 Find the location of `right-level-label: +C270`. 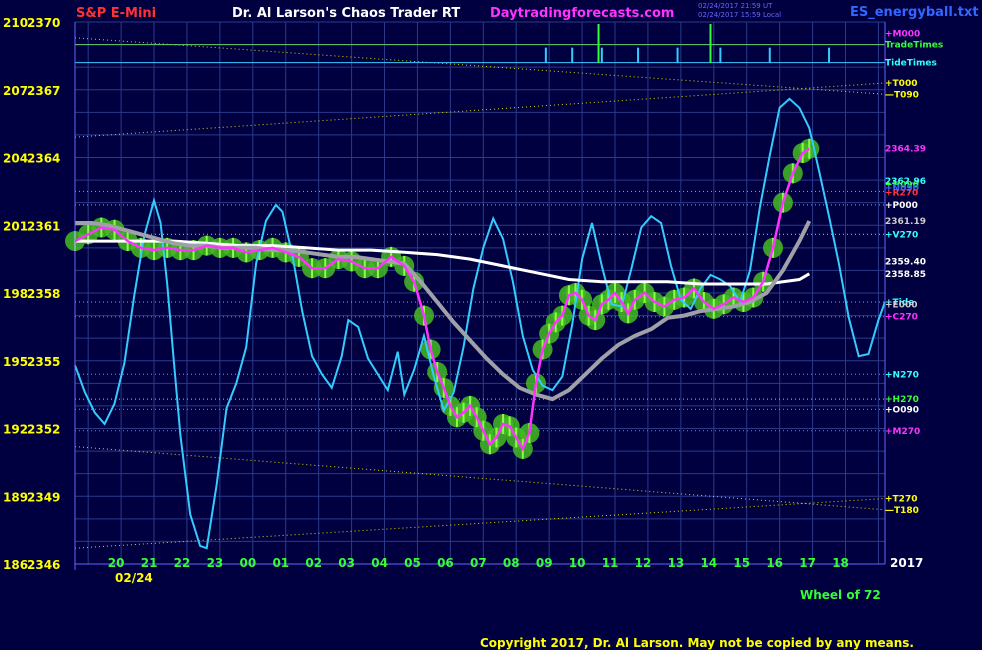

right-level-label: +C270 is located at coordinates (901, 318).